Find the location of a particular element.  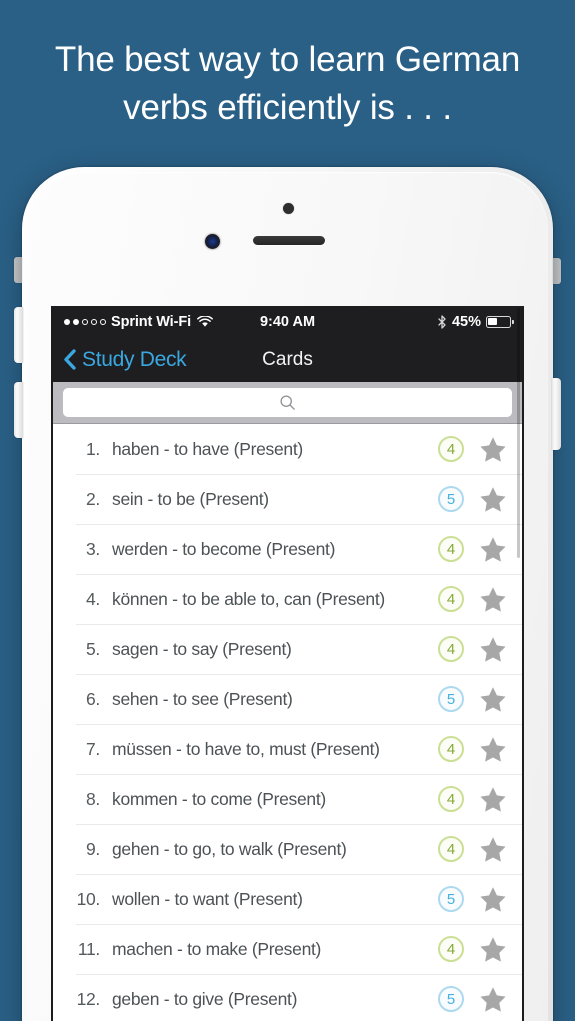

table-row: 10. wollen - to want (Present) 5 is located at coordinates (287, 899).